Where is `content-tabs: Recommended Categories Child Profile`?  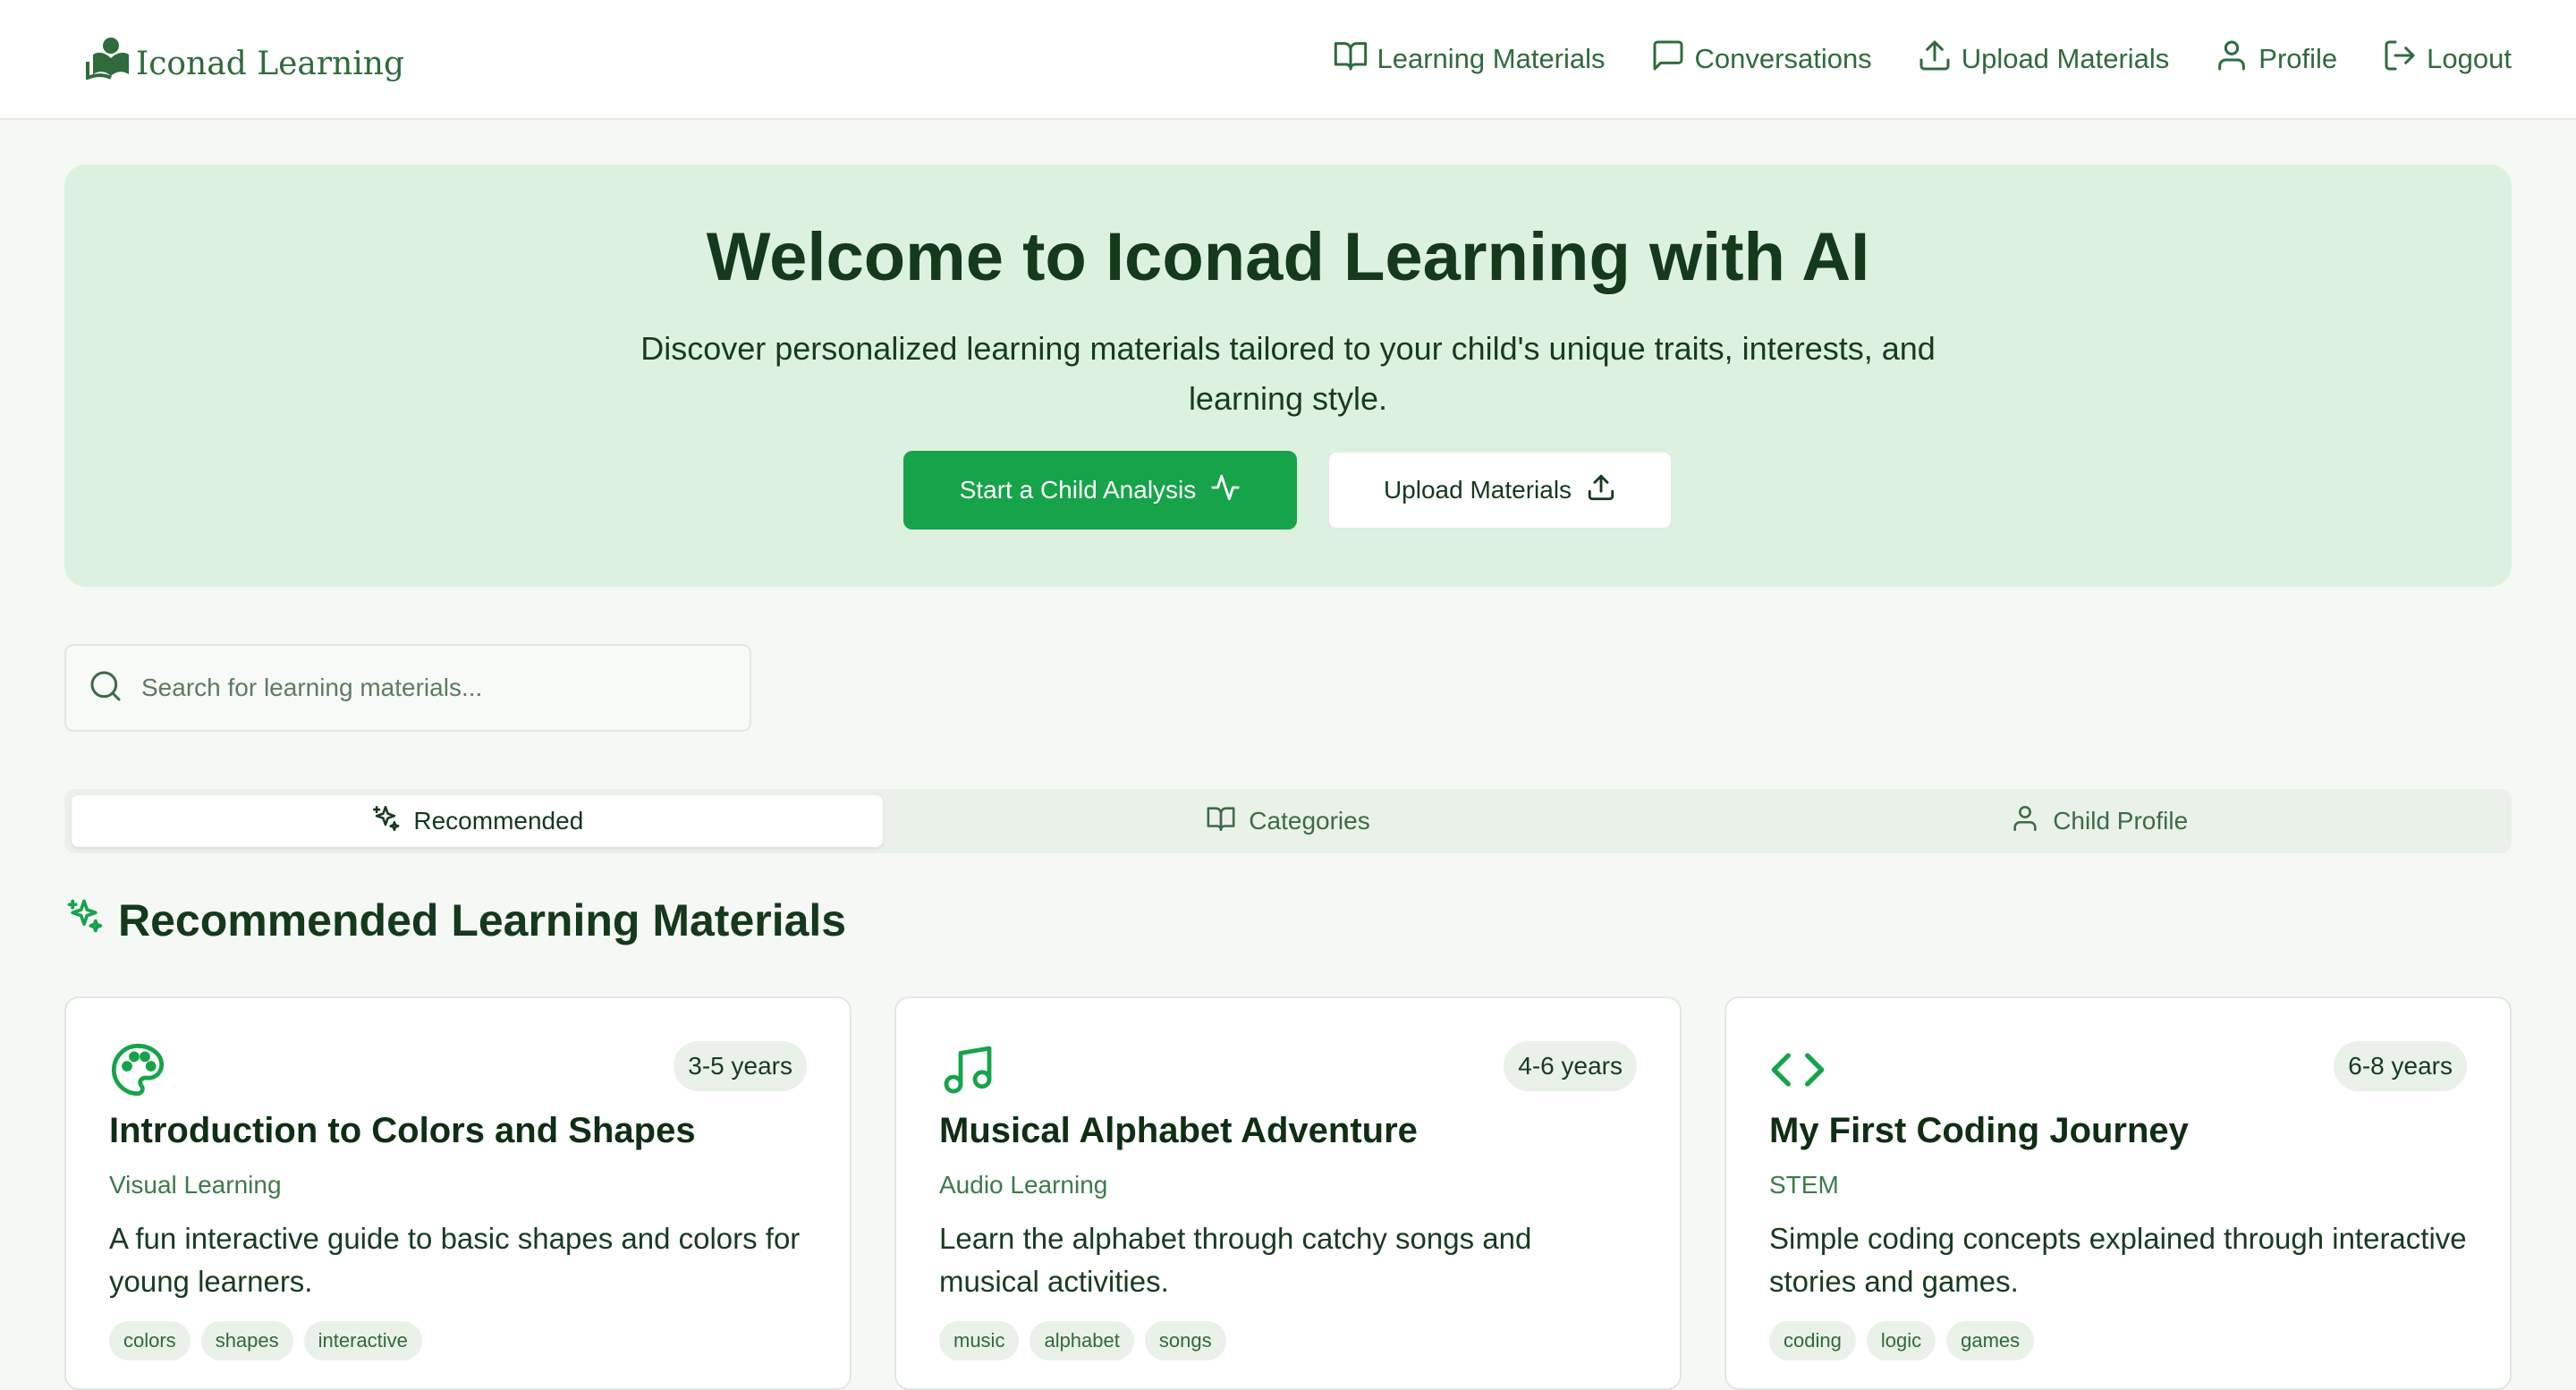 content-tabs: Recommended Categories Child Profile is located at coordinates (1288, 821).